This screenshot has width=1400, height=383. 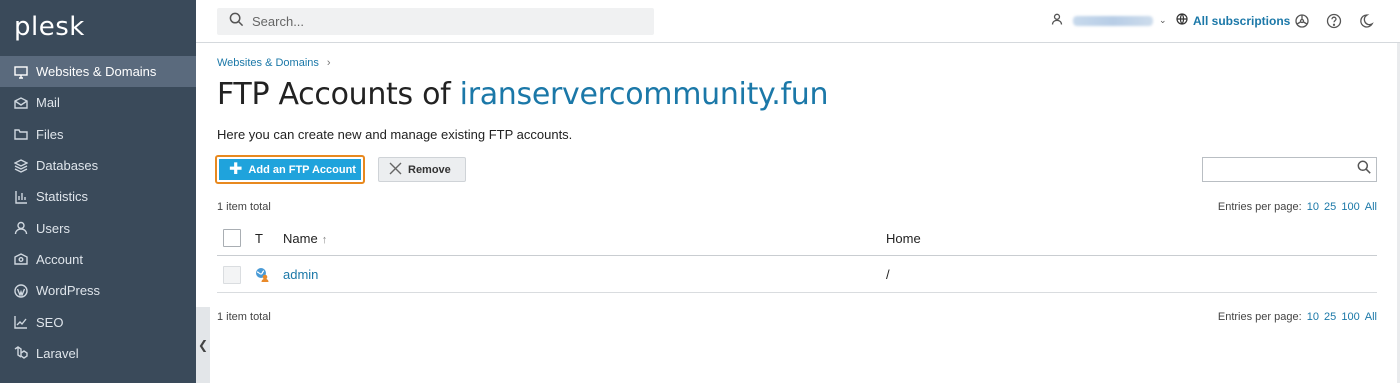 What do you see at coordinates (236, 169) in the screenshot?
I see `plus-icon: ✚` at bounding box center [236, 169].